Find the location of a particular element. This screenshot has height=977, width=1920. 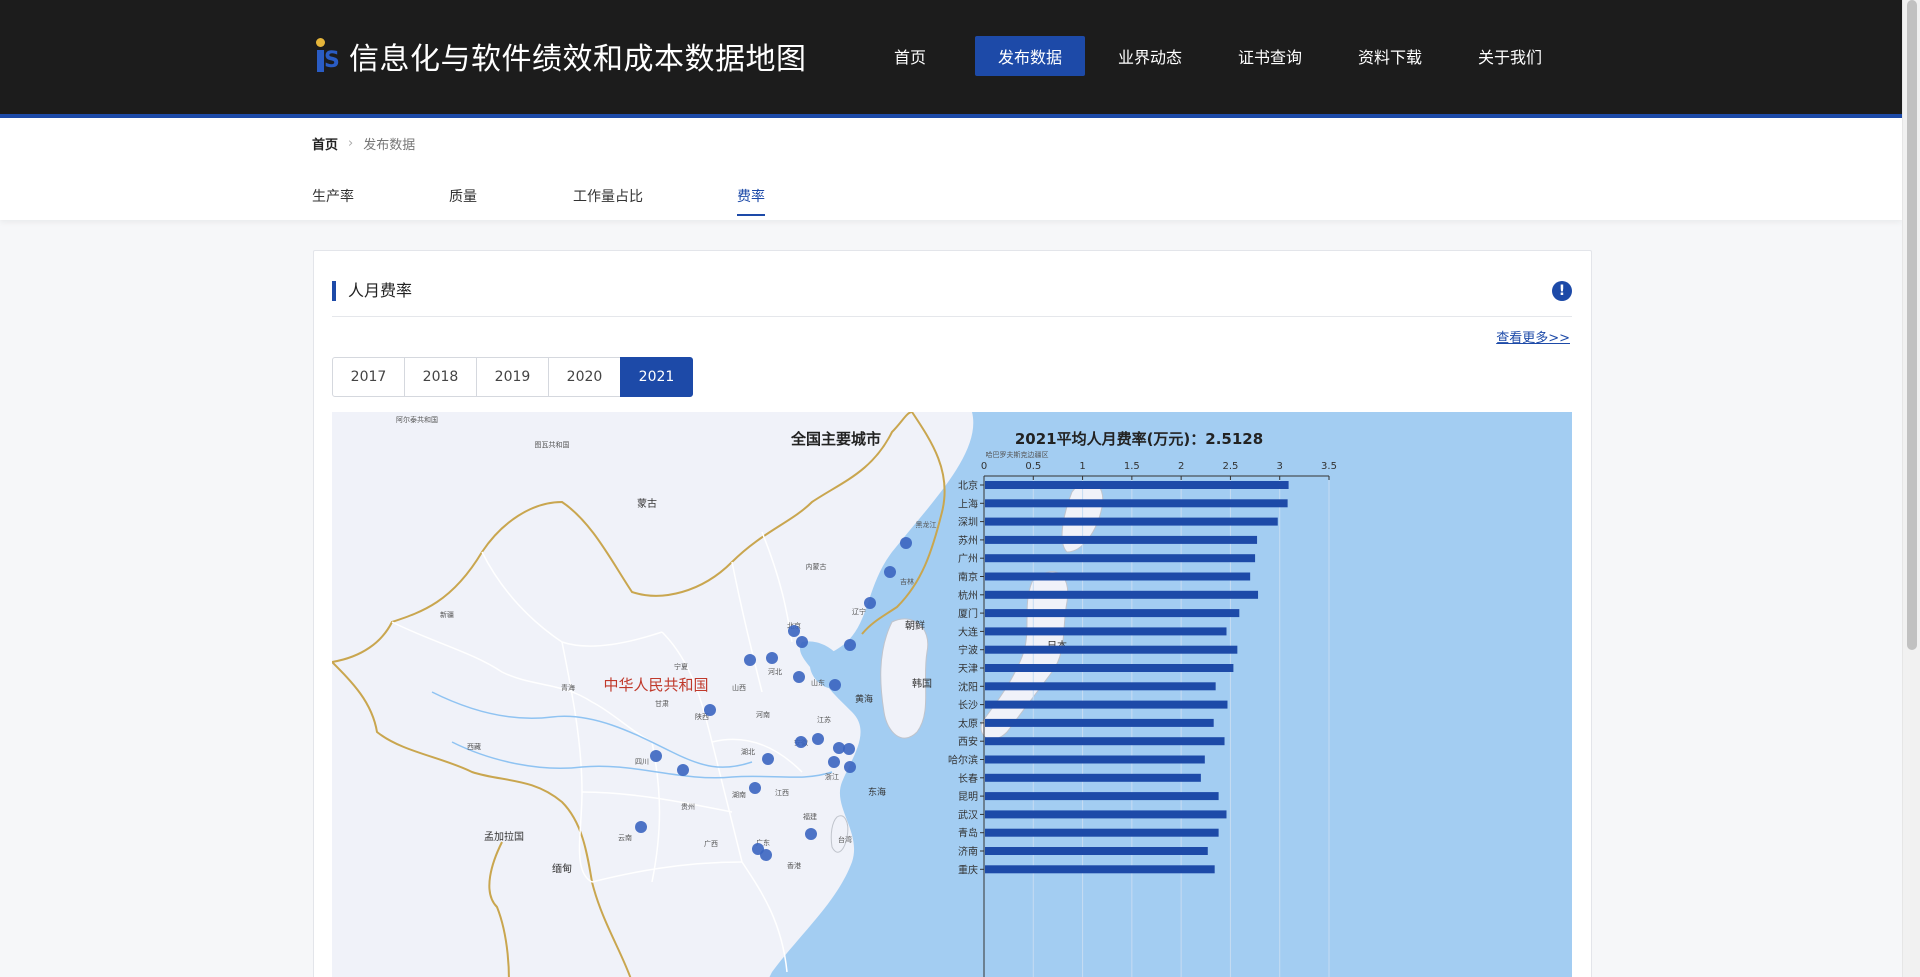

year-2018-button: 2018 is located at coordinates (440, 377).